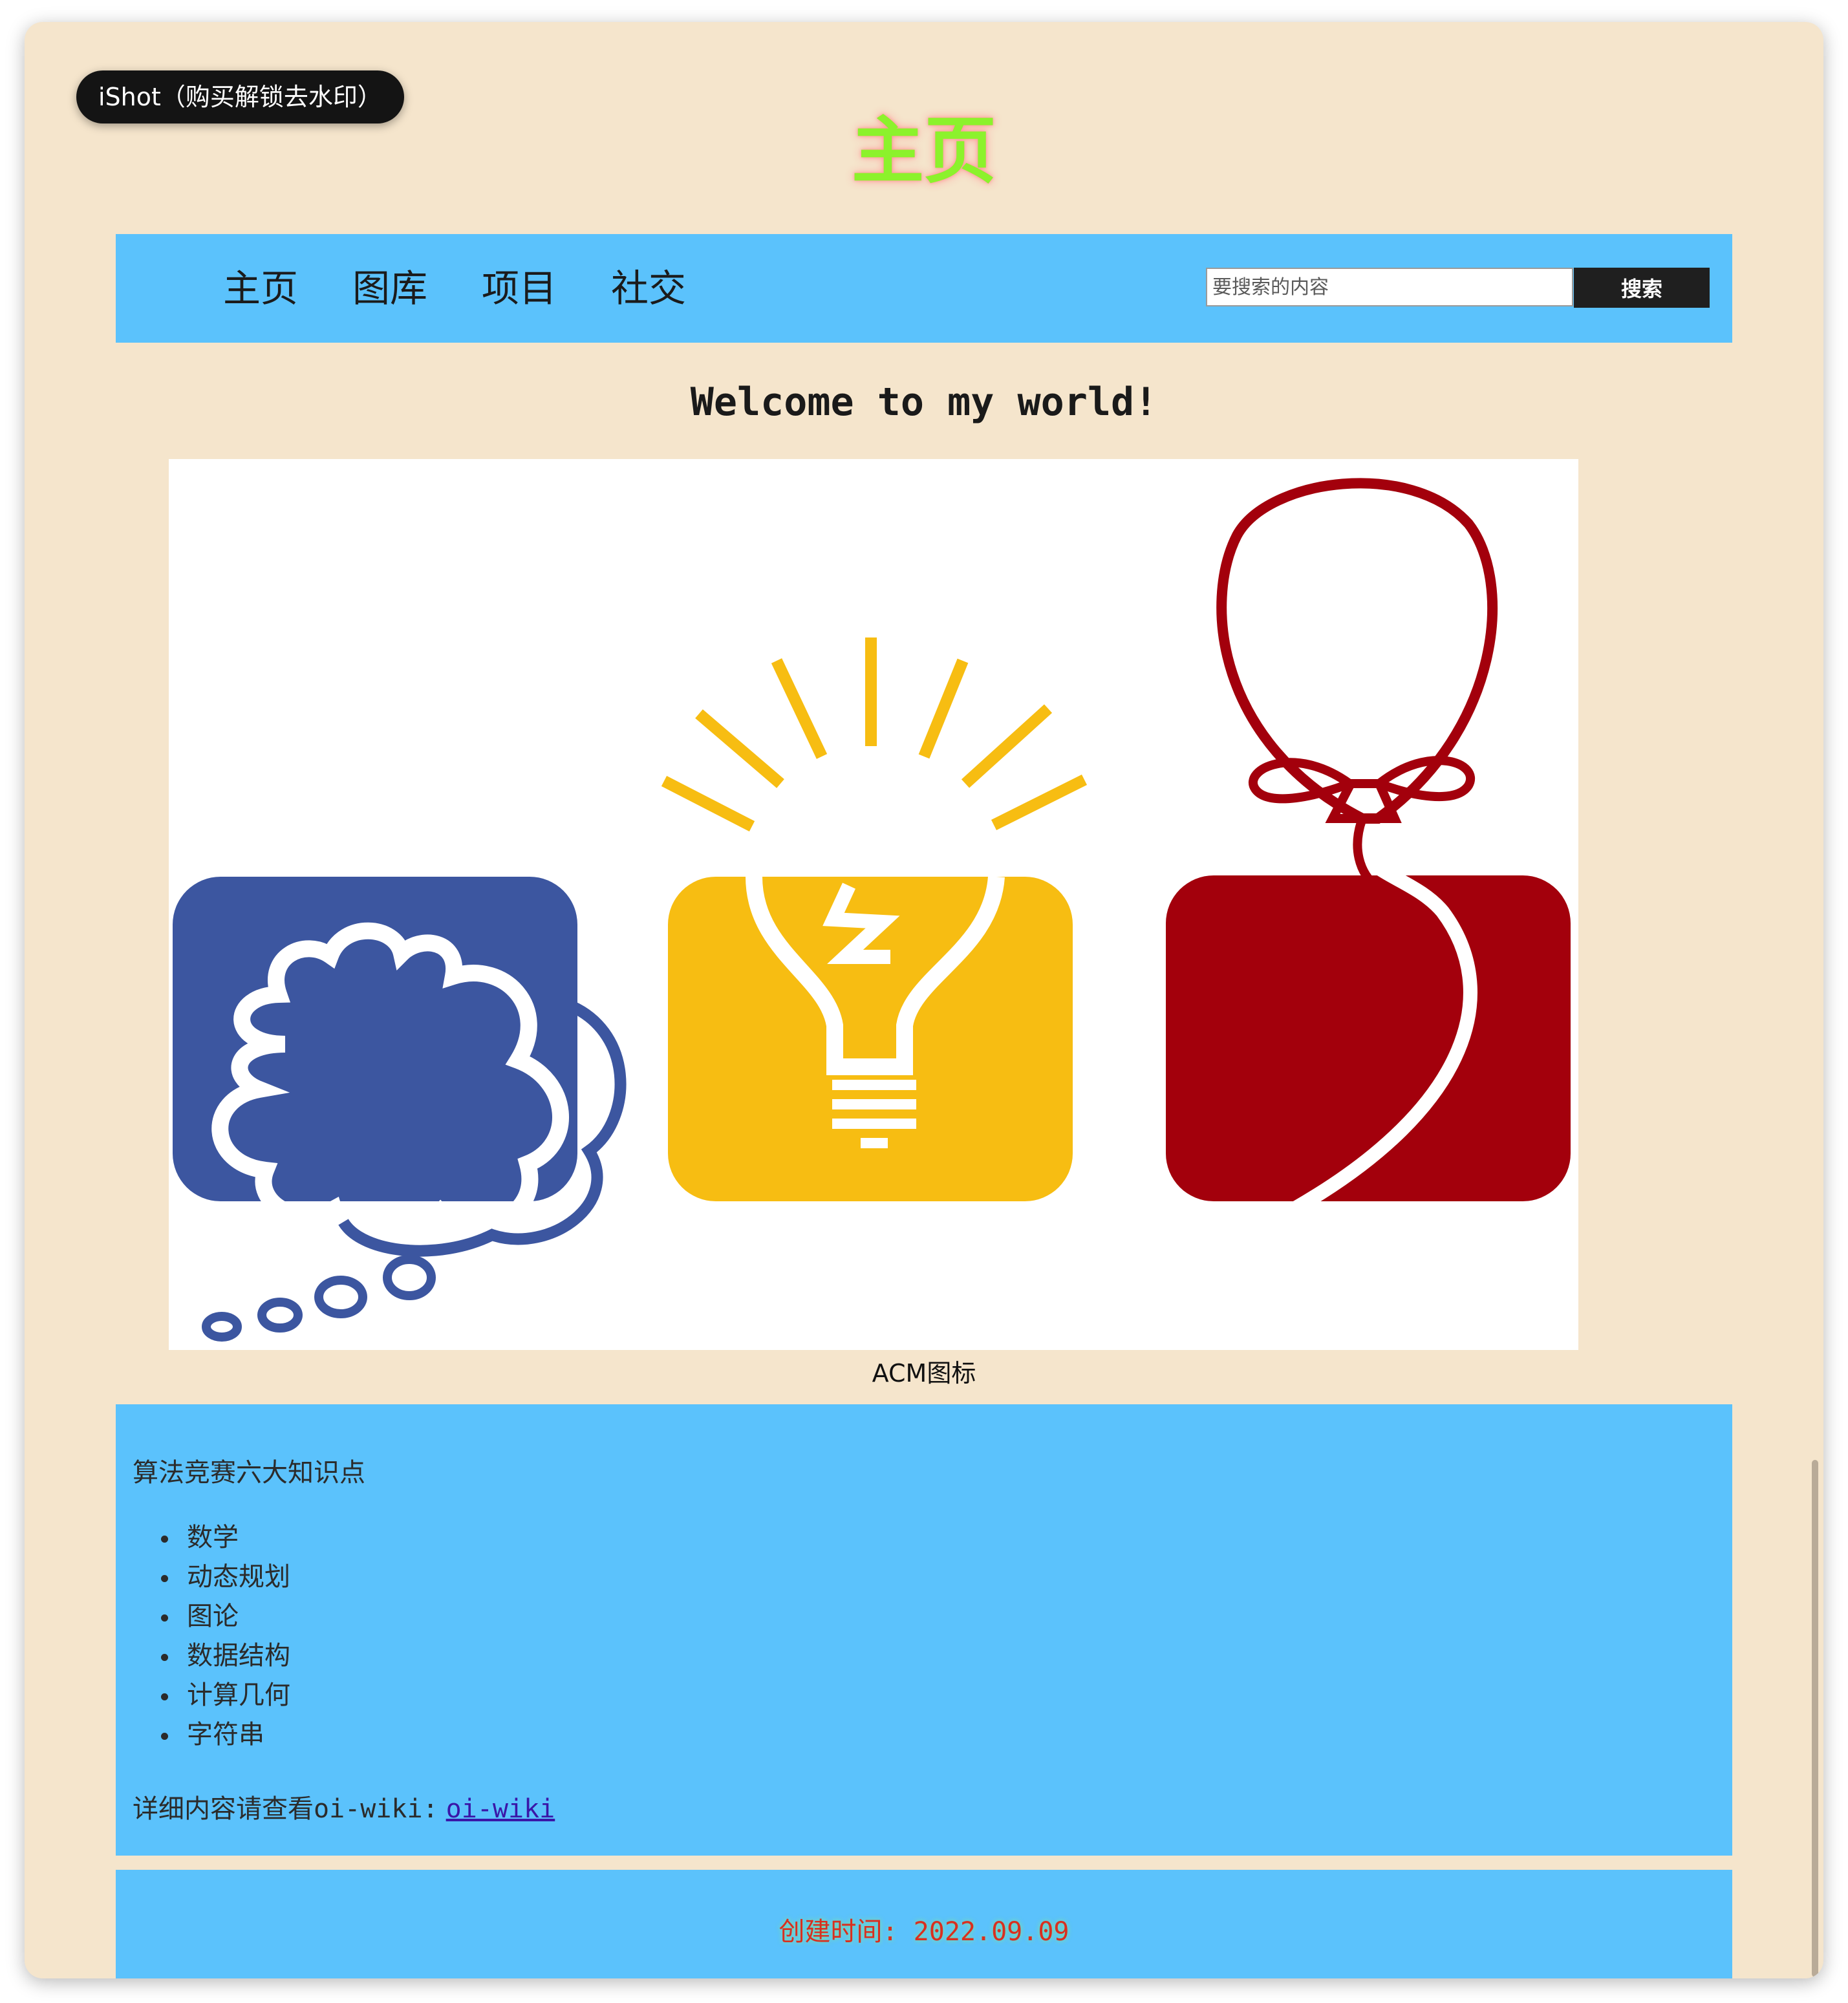 Image resolution: width=1848 pixels, height=2003 pixels. Describe the element at coordinates (924, 288) in the screenshot. I see `navbar: 主页 图库 项目 社交 搜索` at that location.